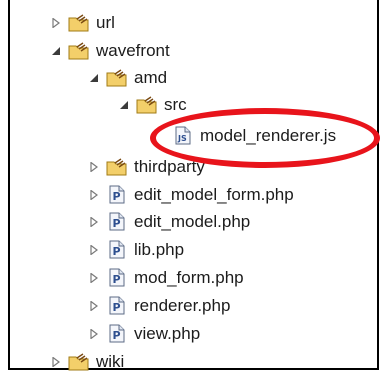  I want to click on tree-item-label: wiki, so click(110, 361).